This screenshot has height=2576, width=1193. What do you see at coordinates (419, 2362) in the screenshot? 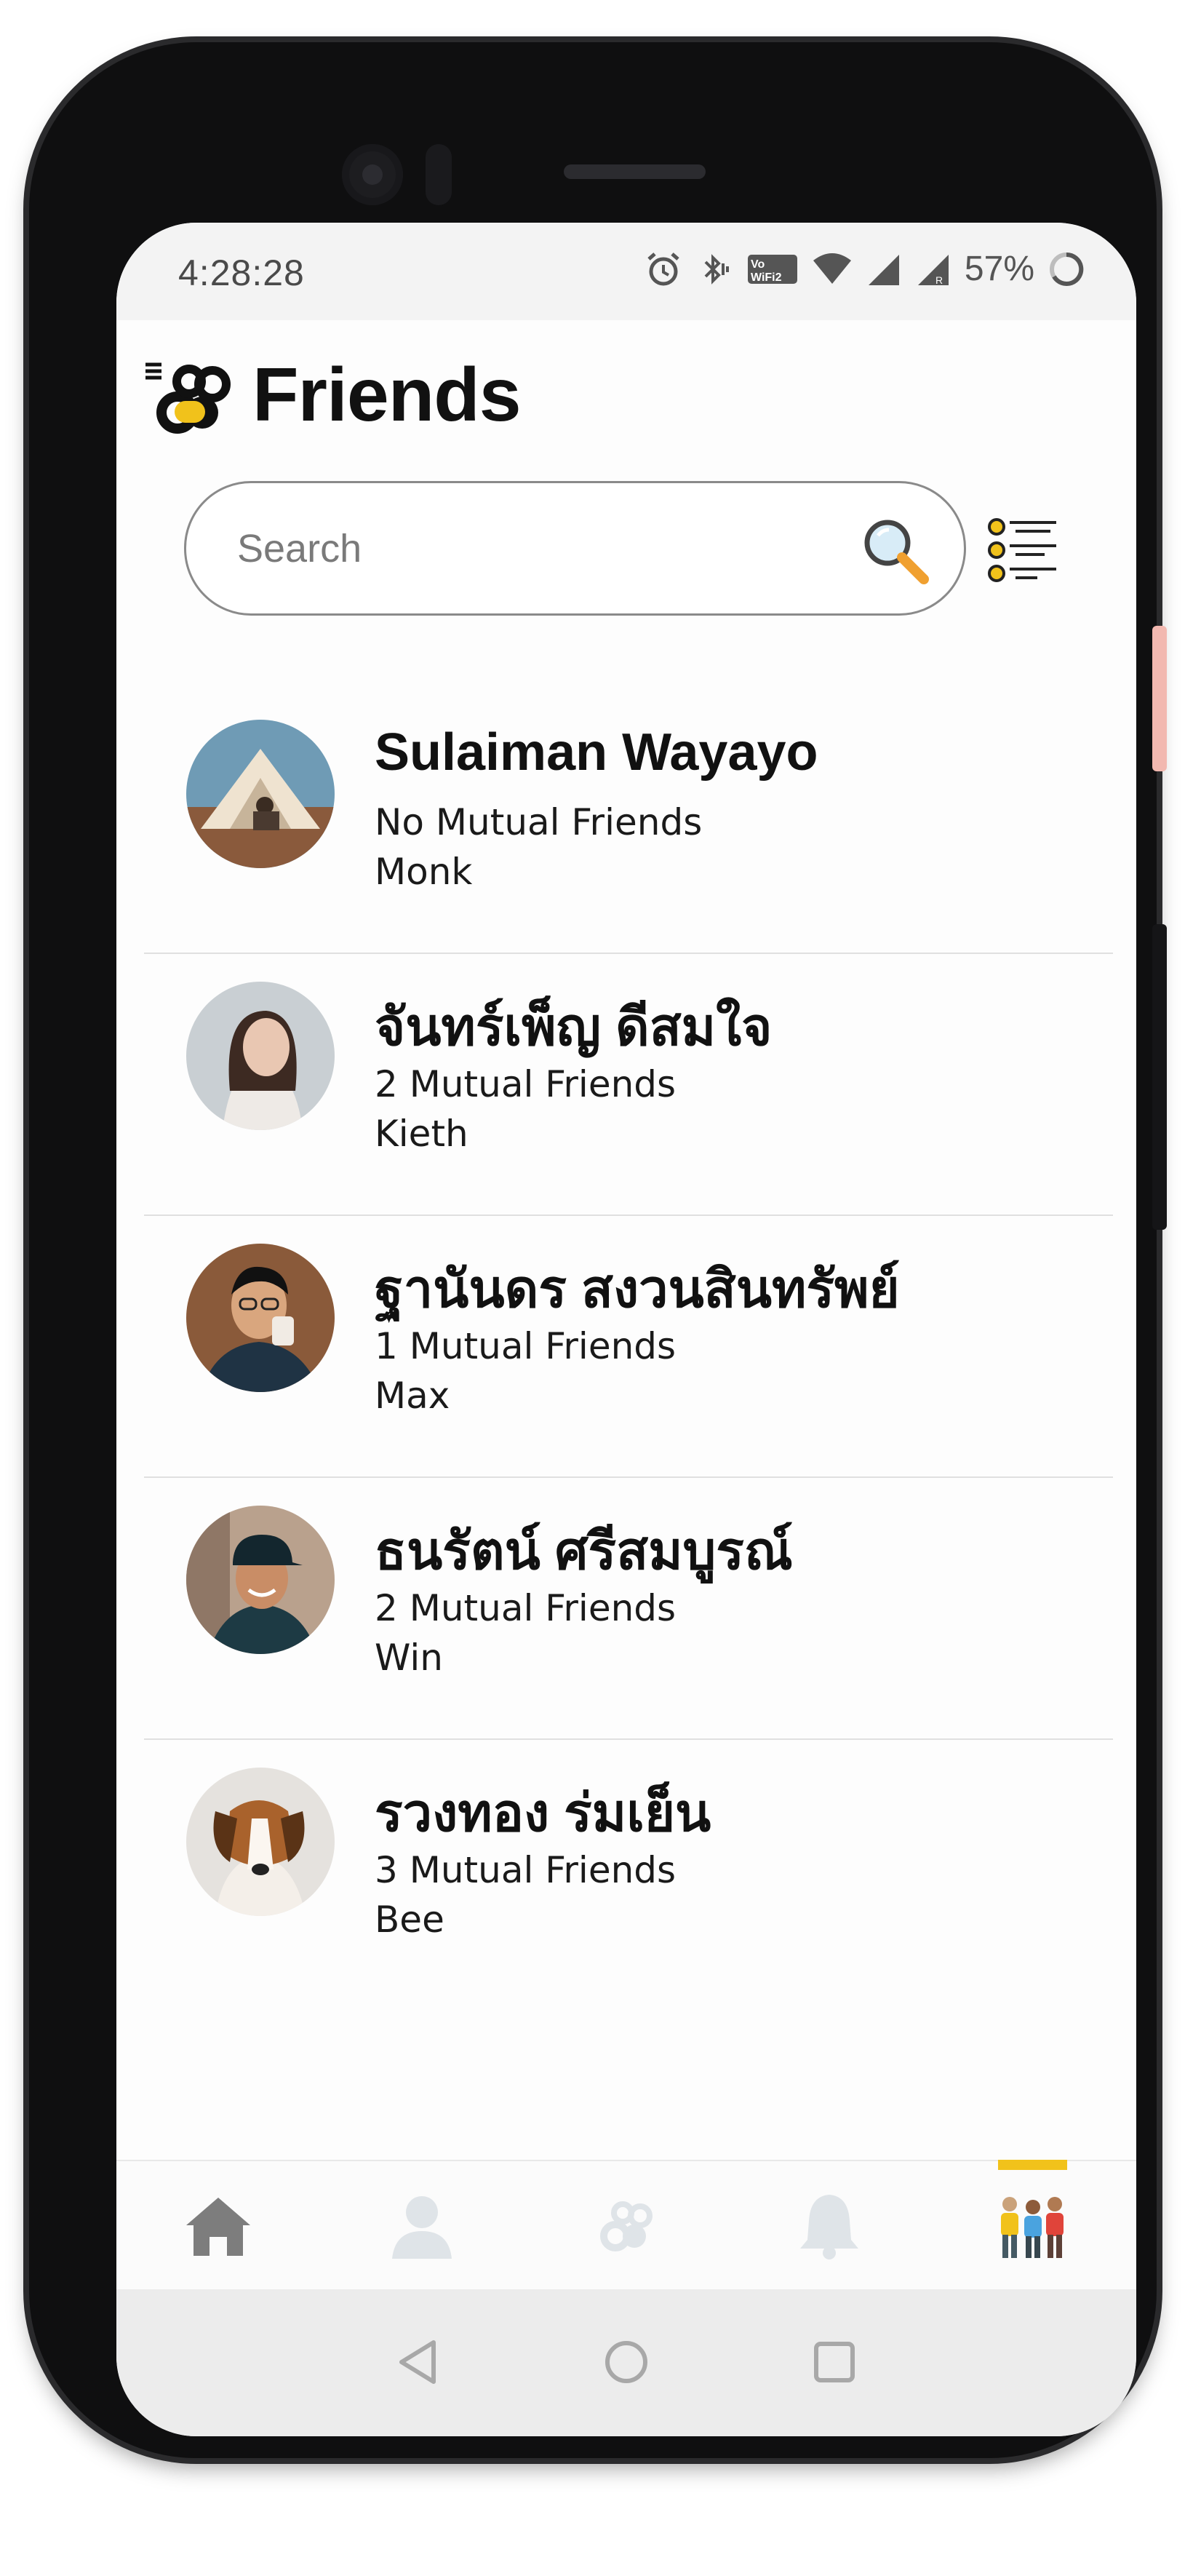
I see `back-icon` at bounding box center [419, 2362].